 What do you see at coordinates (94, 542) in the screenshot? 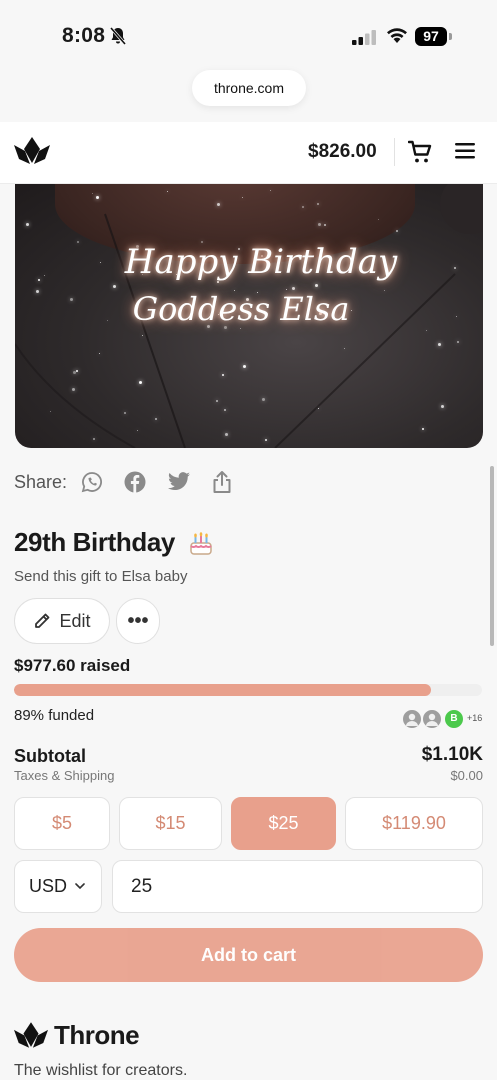
I see `gift-title: 29th Birthday` at bounding box center [94, 542].